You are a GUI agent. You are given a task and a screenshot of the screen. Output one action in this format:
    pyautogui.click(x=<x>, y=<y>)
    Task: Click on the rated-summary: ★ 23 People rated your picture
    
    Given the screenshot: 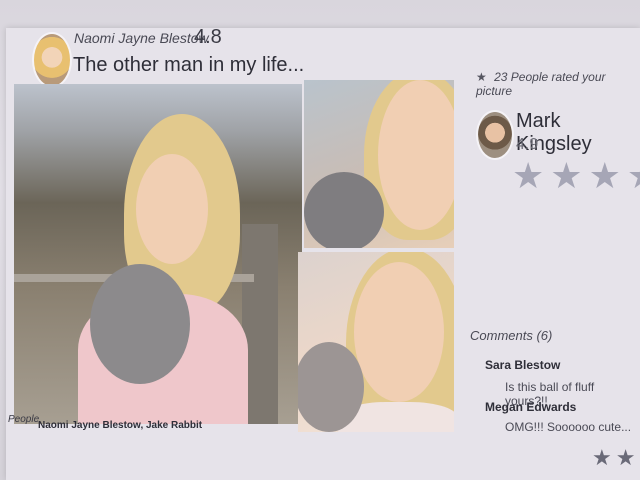 What is the action you would take?
    pyautogui.click(x=558, y=84)
    